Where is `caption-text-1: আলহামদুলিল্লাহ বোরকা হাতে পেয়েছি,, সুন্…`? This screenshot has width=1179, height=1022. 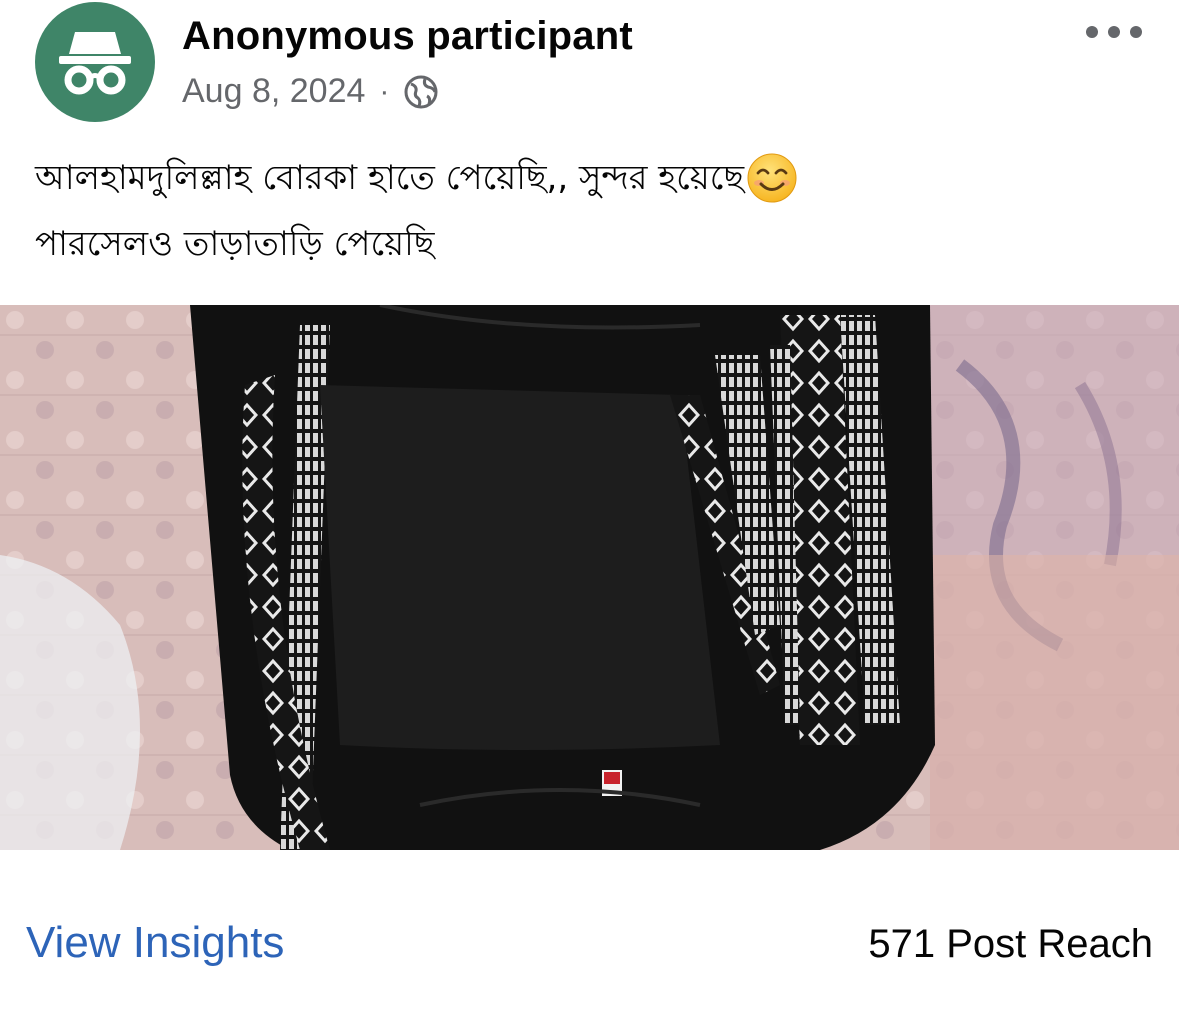
caption-text-1: আলহামদুলিল্লাহ বোরকা হাতে পেয়েছি,, সুন্… is located at coordinates (390, 178).